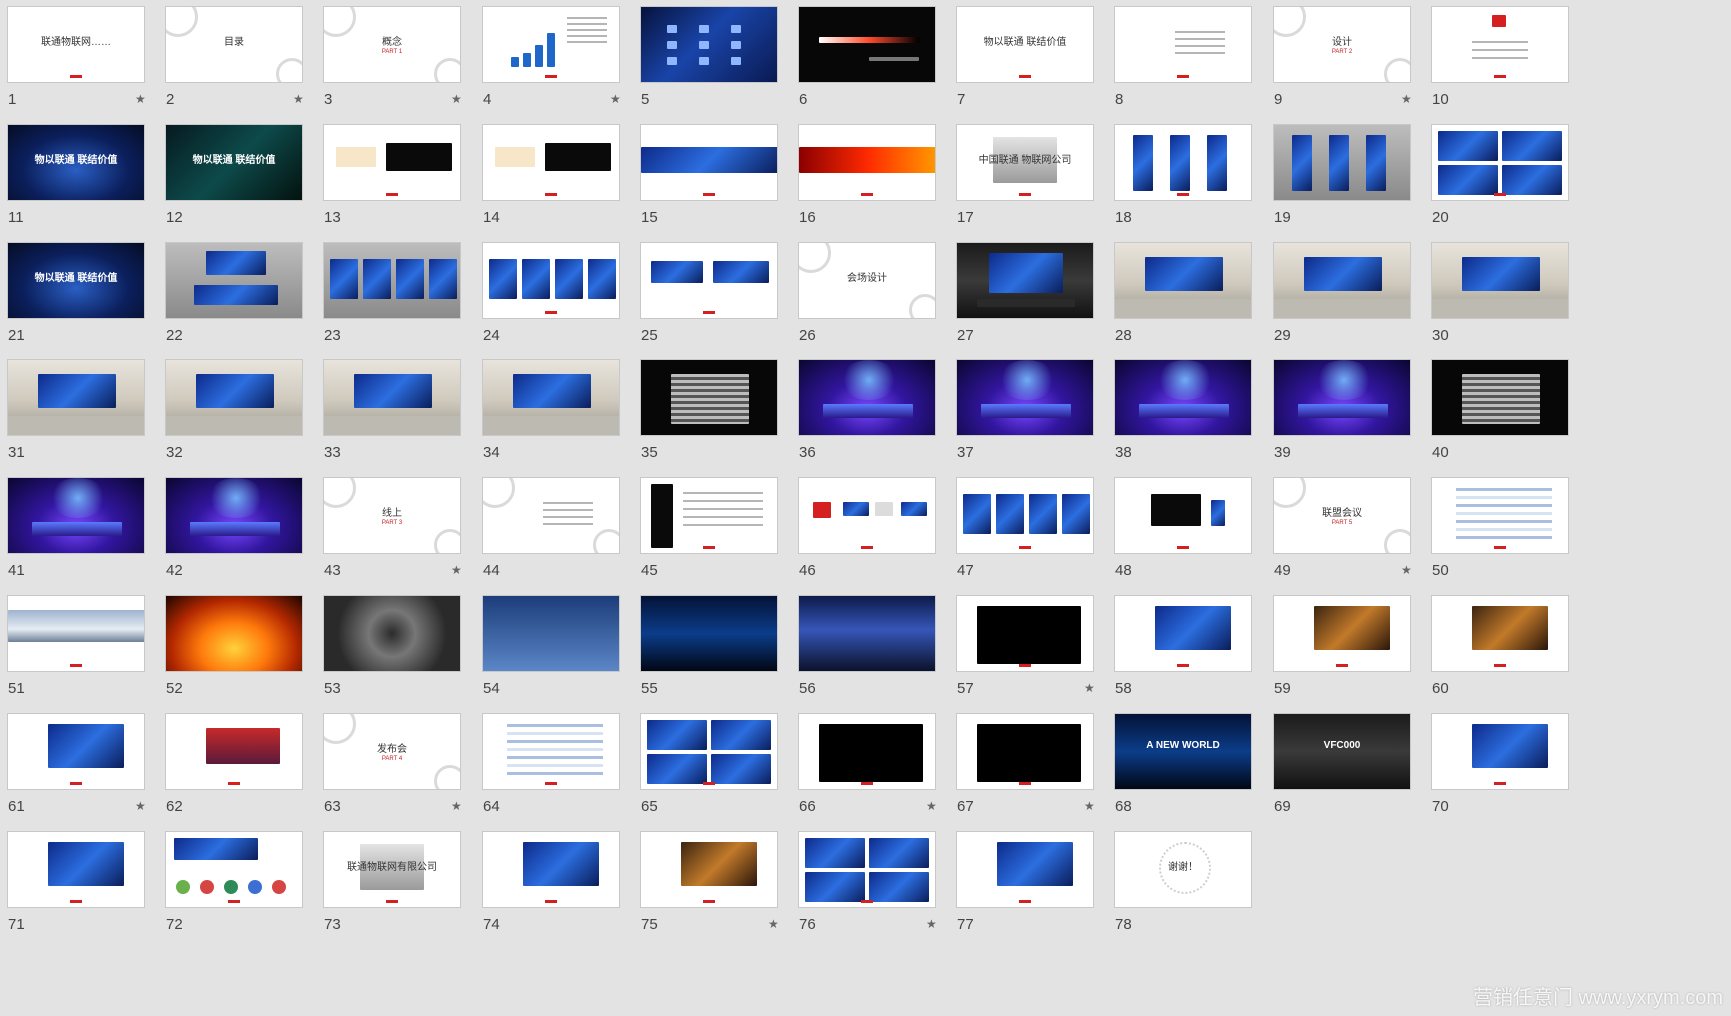  What do you see at coordinates (252, 658) in the screenshot?
I see `slide-thumbnail: 52` at bounding box center [252, 658].